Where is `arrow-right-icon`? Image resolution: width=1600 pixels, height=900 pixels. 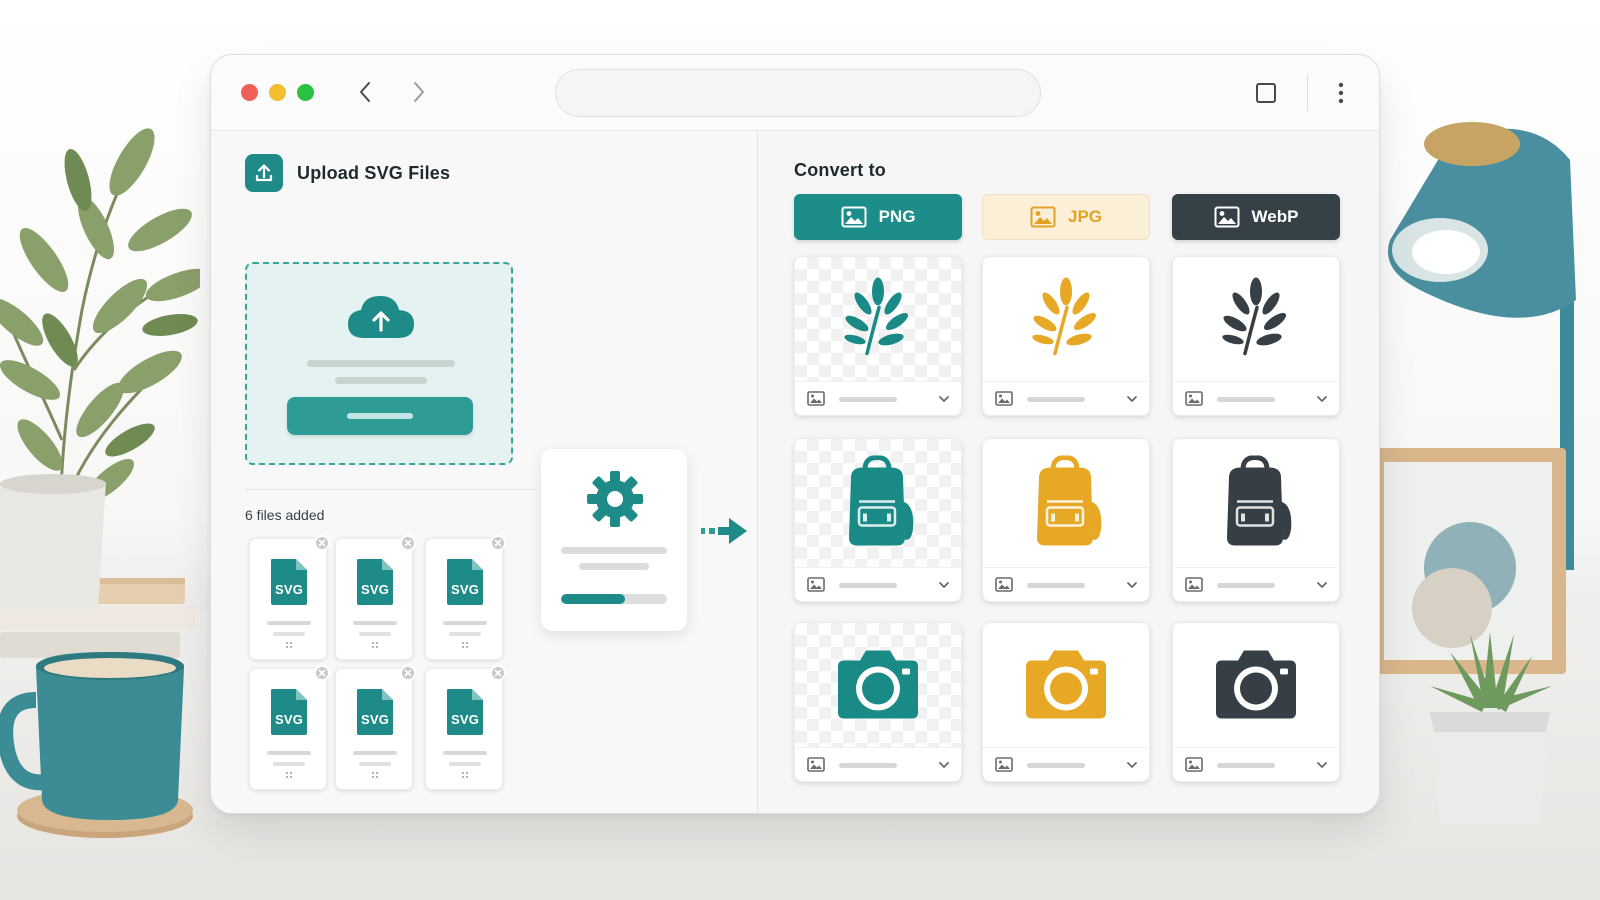
arrow-right-icon is located at coordinates (724, 531).